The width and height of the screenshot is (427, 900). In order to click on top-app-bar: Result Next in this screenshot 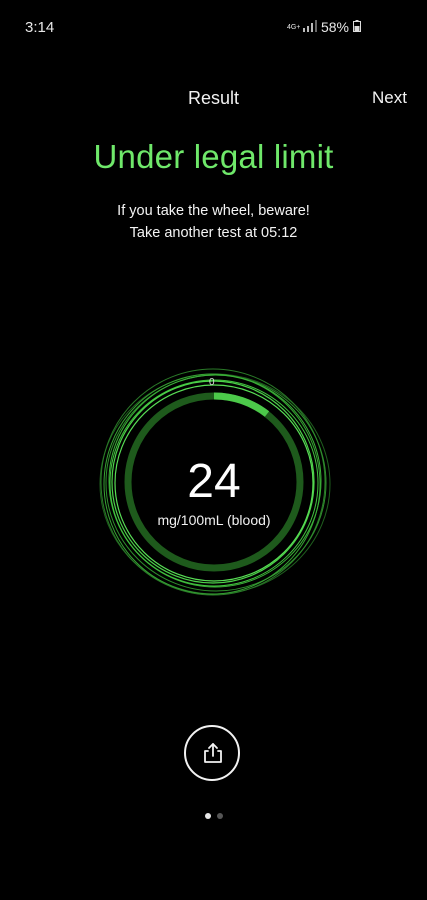, I will do `click(213, 99)`.